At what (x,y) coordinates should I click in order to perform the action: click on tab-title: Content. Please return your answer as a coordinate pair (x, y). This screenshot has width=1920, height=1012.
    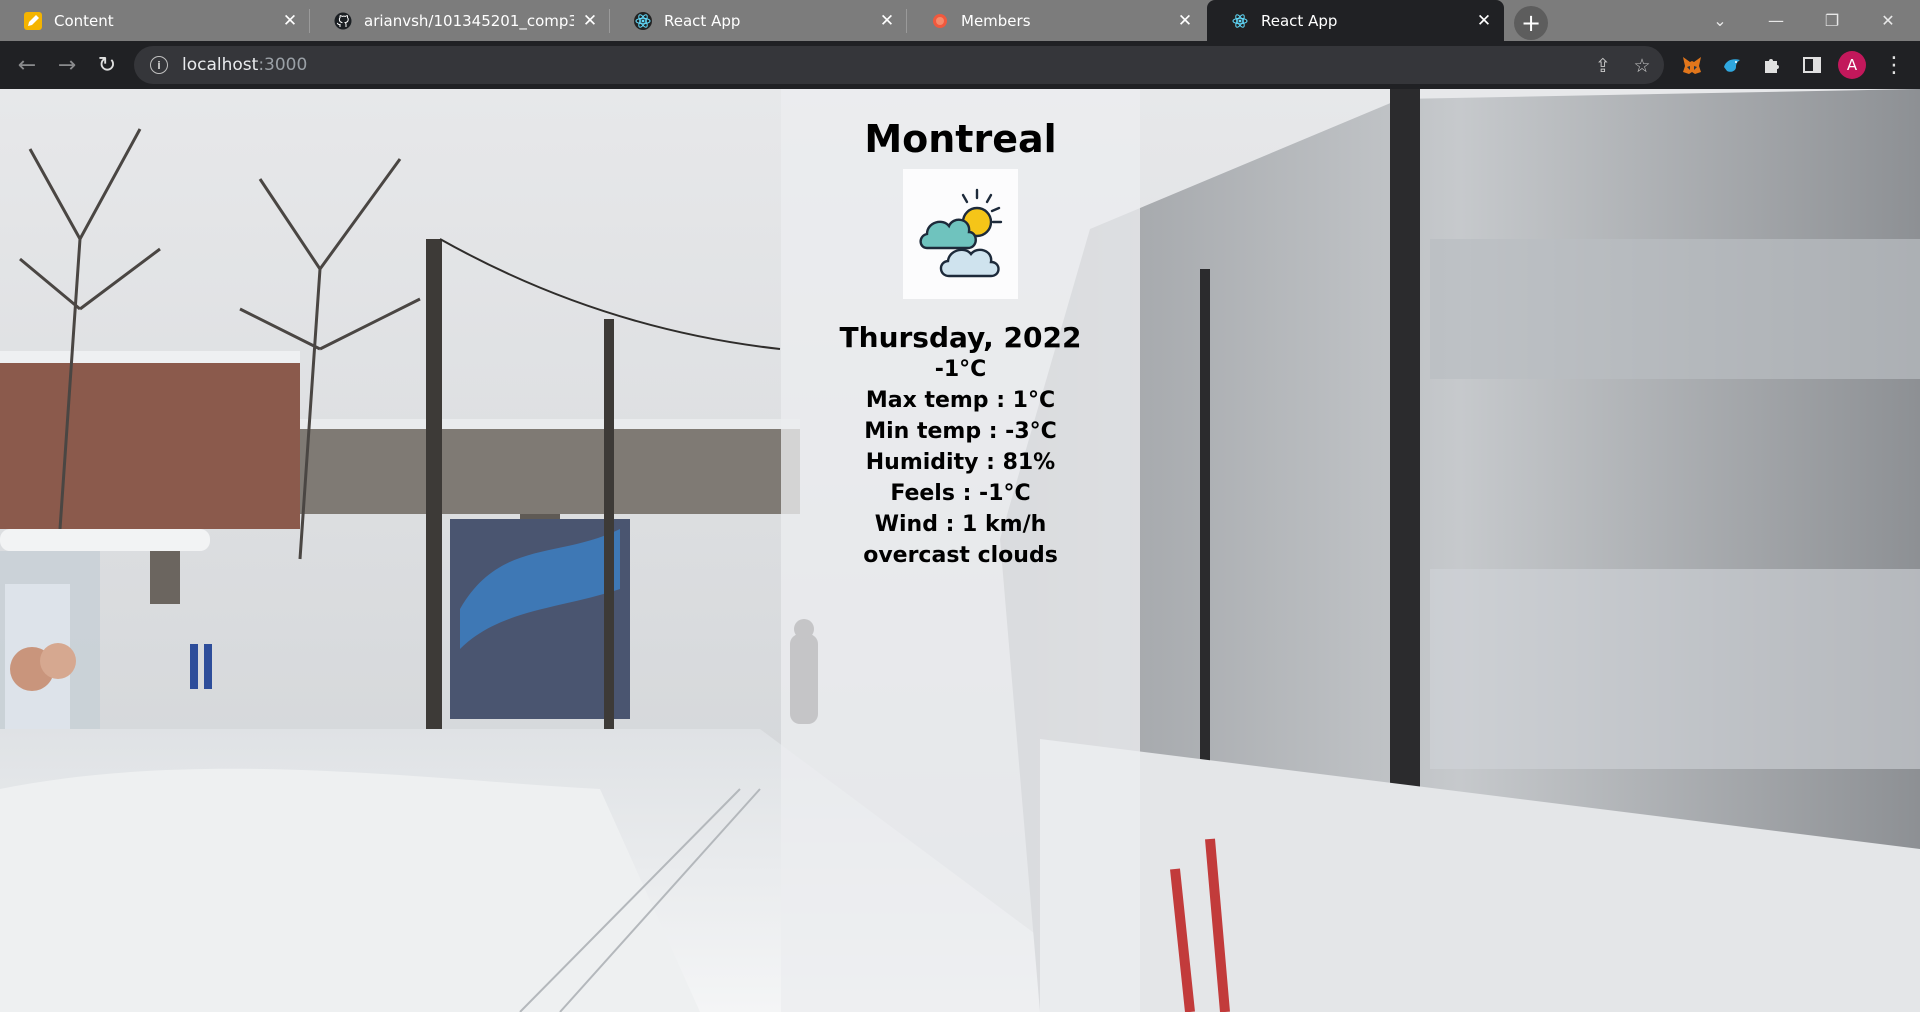
    Looking at the image, I should click on (84, 20).